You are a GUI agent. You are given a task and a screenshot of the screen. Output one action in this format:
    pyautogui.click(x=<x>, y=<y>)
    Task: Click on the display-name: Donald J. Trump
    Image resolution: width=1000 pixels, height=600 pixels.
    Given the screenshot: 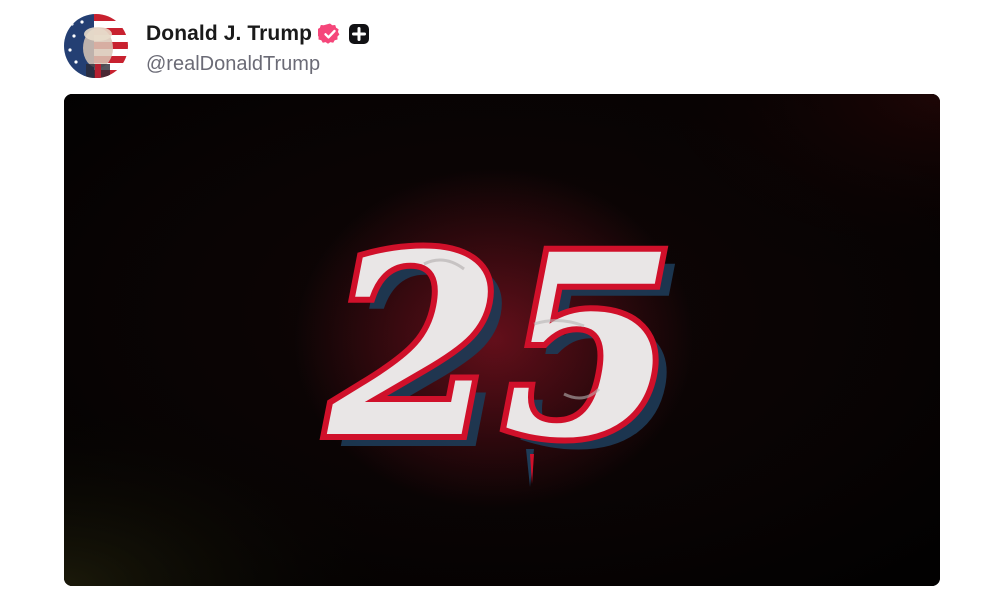 What is the action you would take?
    pyautogui.click(x=229, y=34)
    